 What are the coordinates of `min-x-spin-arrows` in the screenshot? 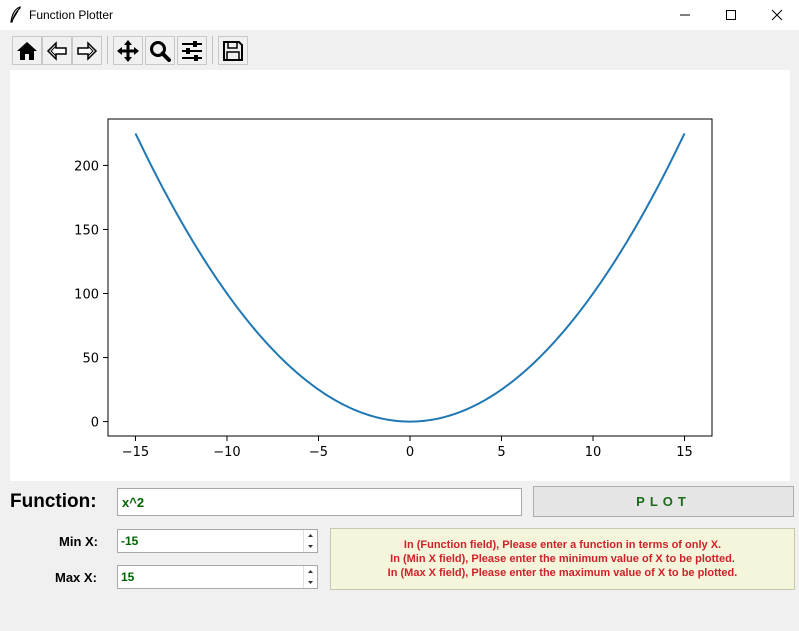 It's located at (310, 541).